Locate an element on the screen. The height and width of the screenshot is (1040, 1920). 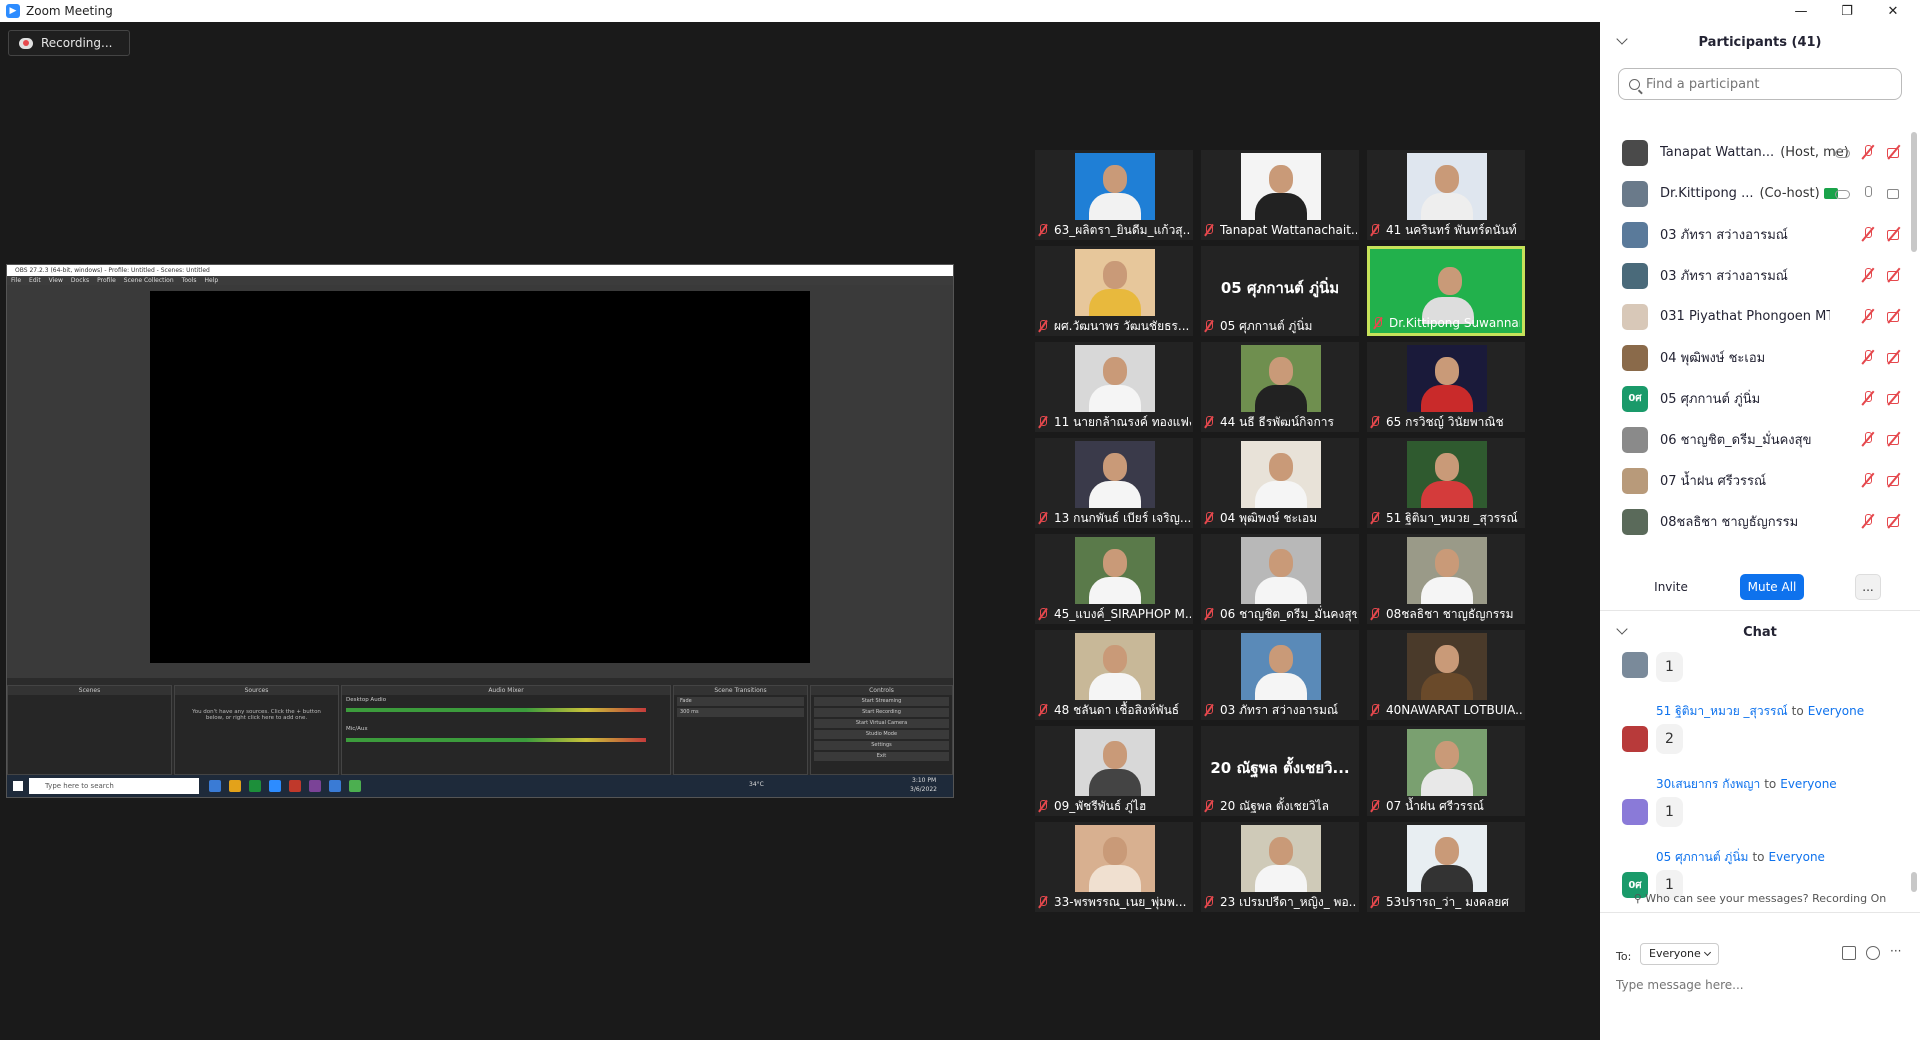
mute-all-button: Mute All is located at coordinates (1772, 587).